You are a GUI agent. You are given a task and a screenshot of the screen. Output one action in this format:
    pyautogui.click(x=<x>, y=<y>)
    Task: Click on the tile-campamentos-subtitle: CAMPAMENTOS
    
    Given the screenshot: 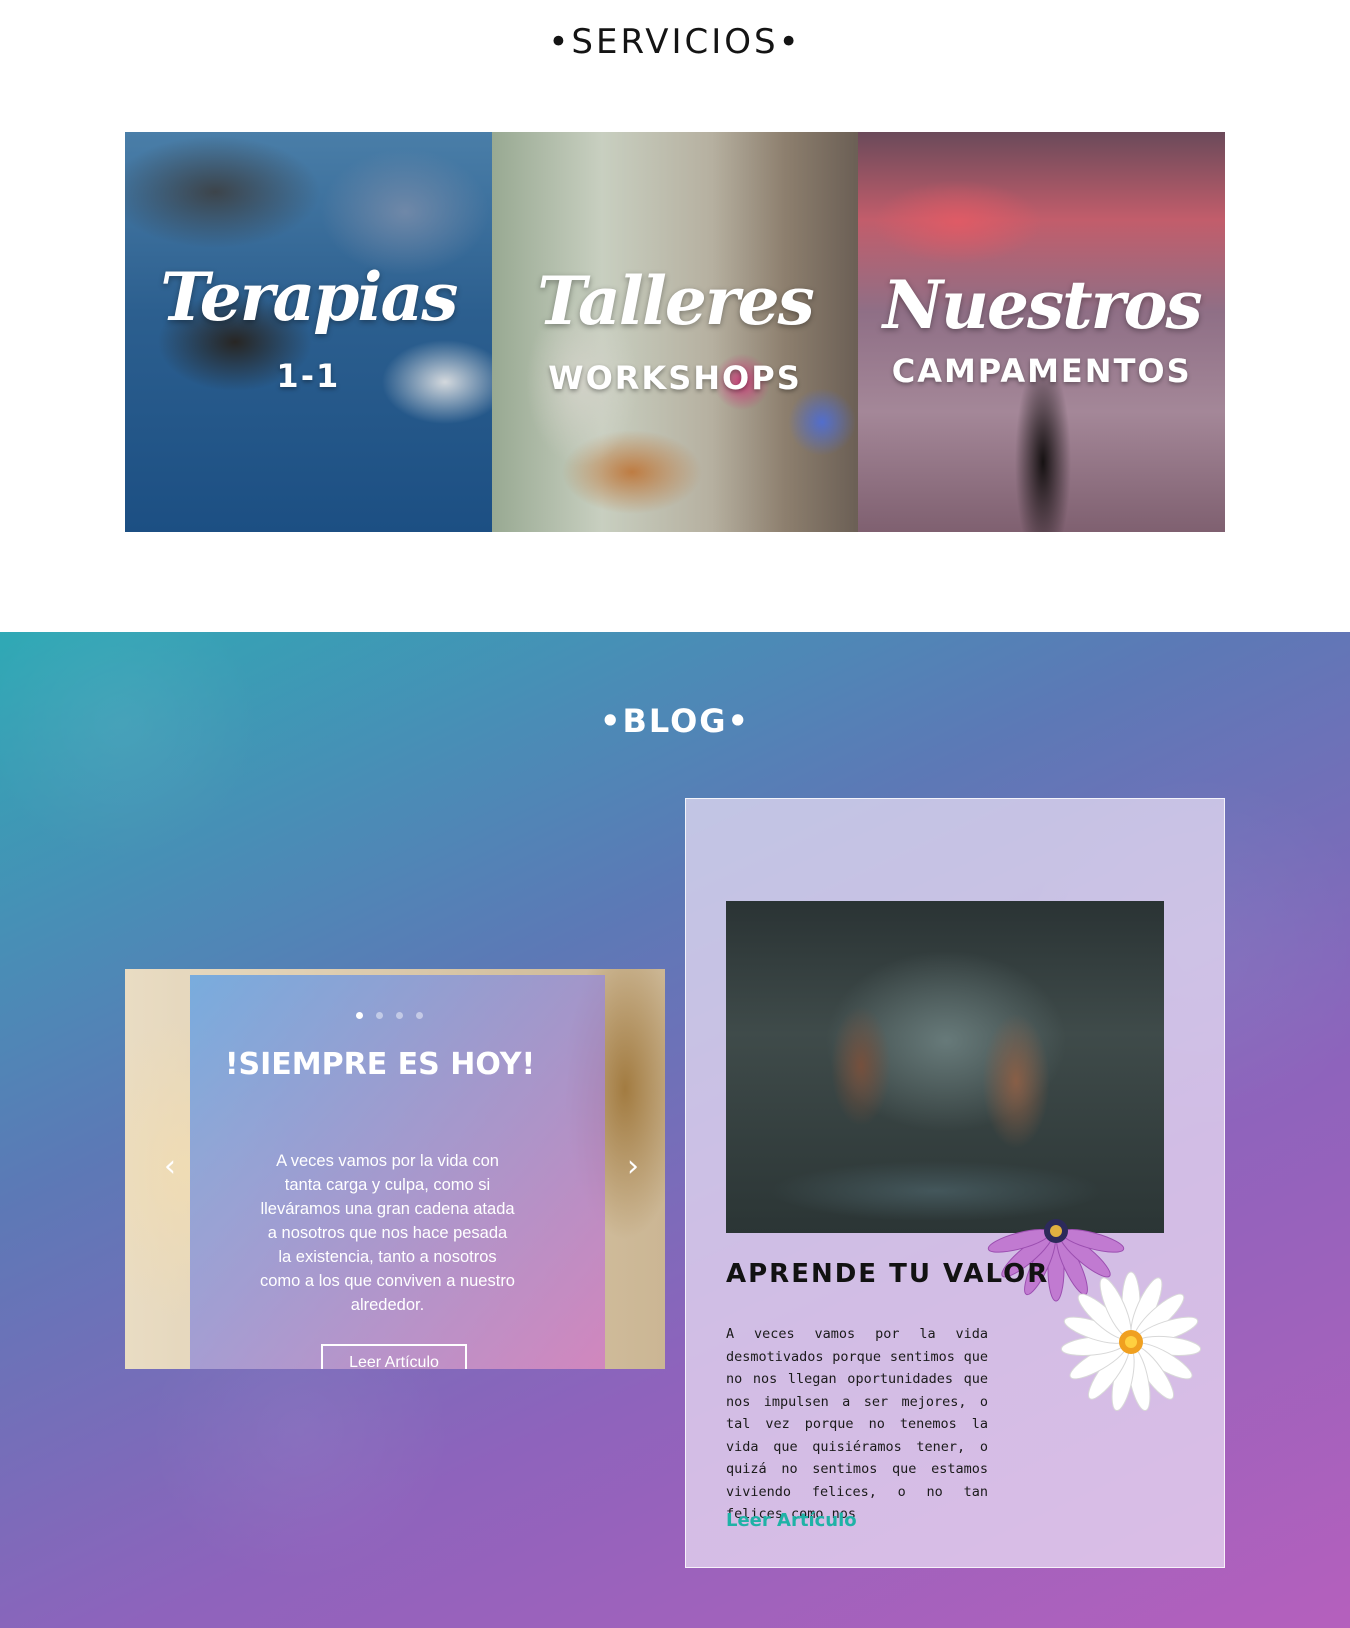 What is the action you would take?
    pyautogui.click(x=1041, y=371)
    